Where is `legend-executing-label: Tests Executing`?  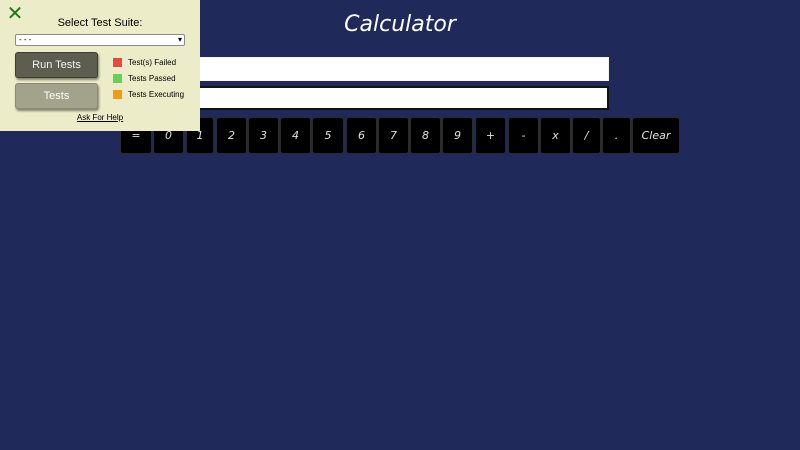
legend-executing-label: Tests Executing is located at coordinates (156, 94).